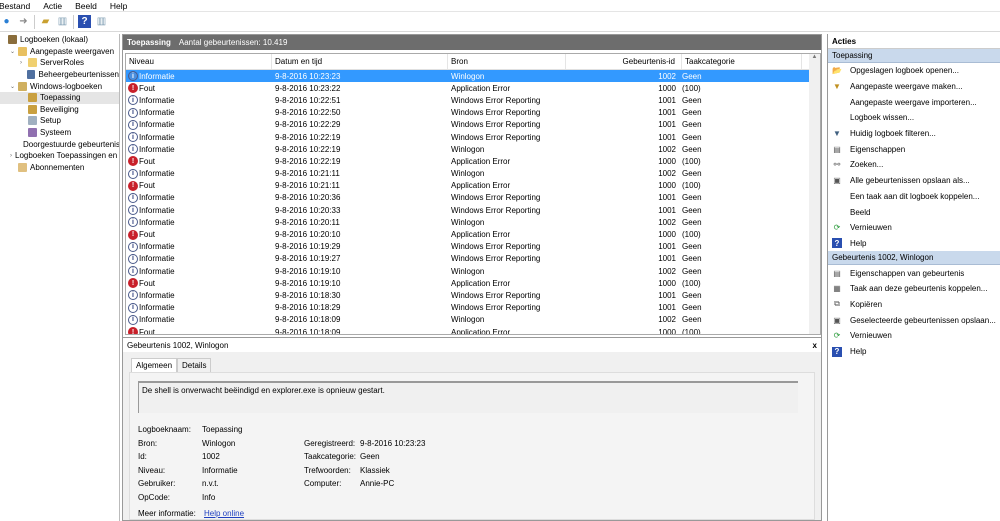 This screenshot has width=1000, height=521. I want to click on menu-beeld: Beeld, so click(86, 6).